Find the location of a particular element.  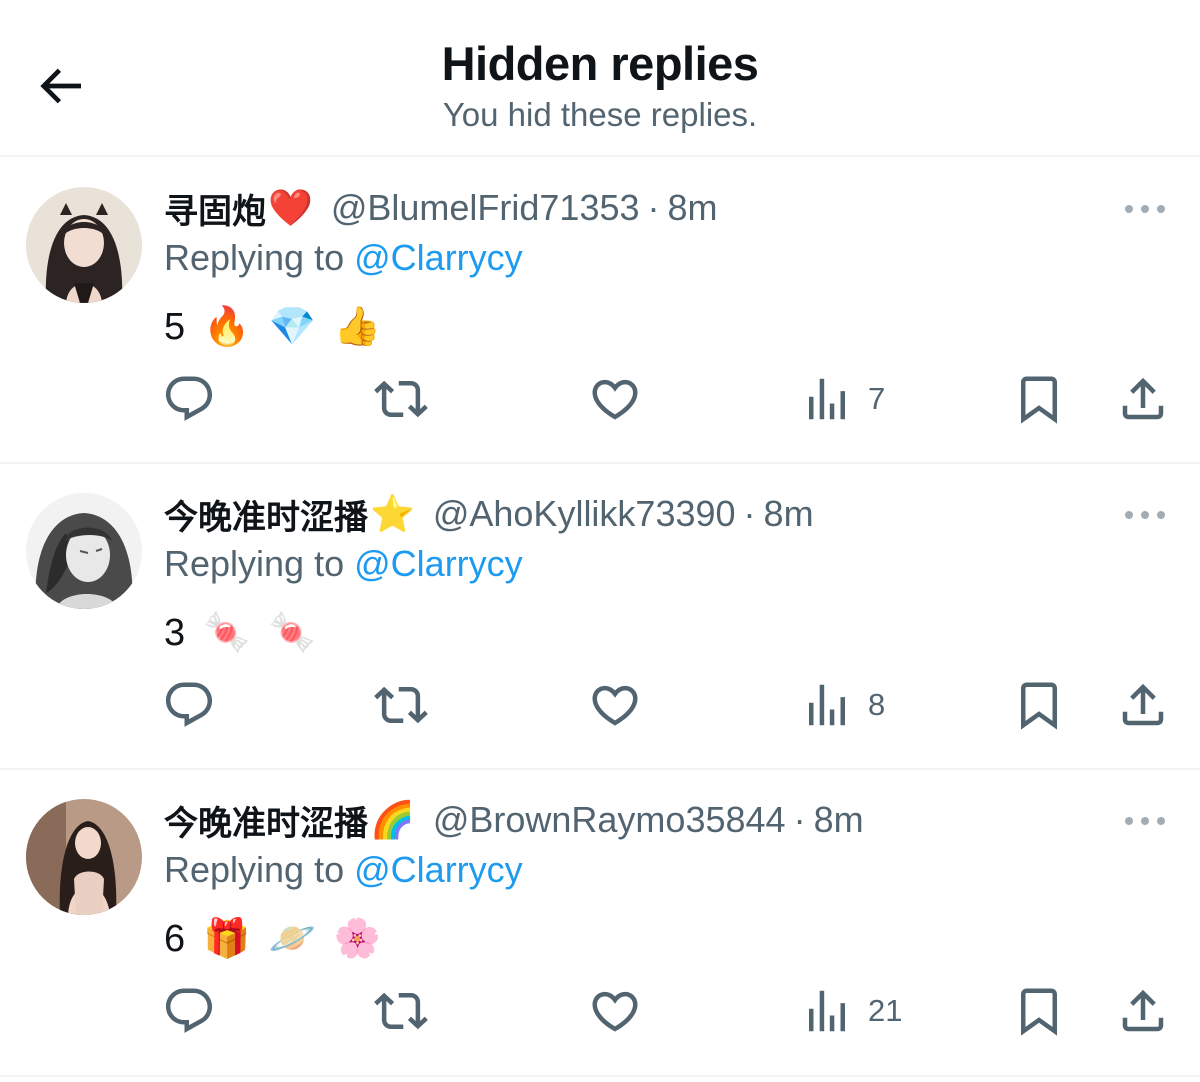

views-button: 21 is located at coordinates (851, 1011).